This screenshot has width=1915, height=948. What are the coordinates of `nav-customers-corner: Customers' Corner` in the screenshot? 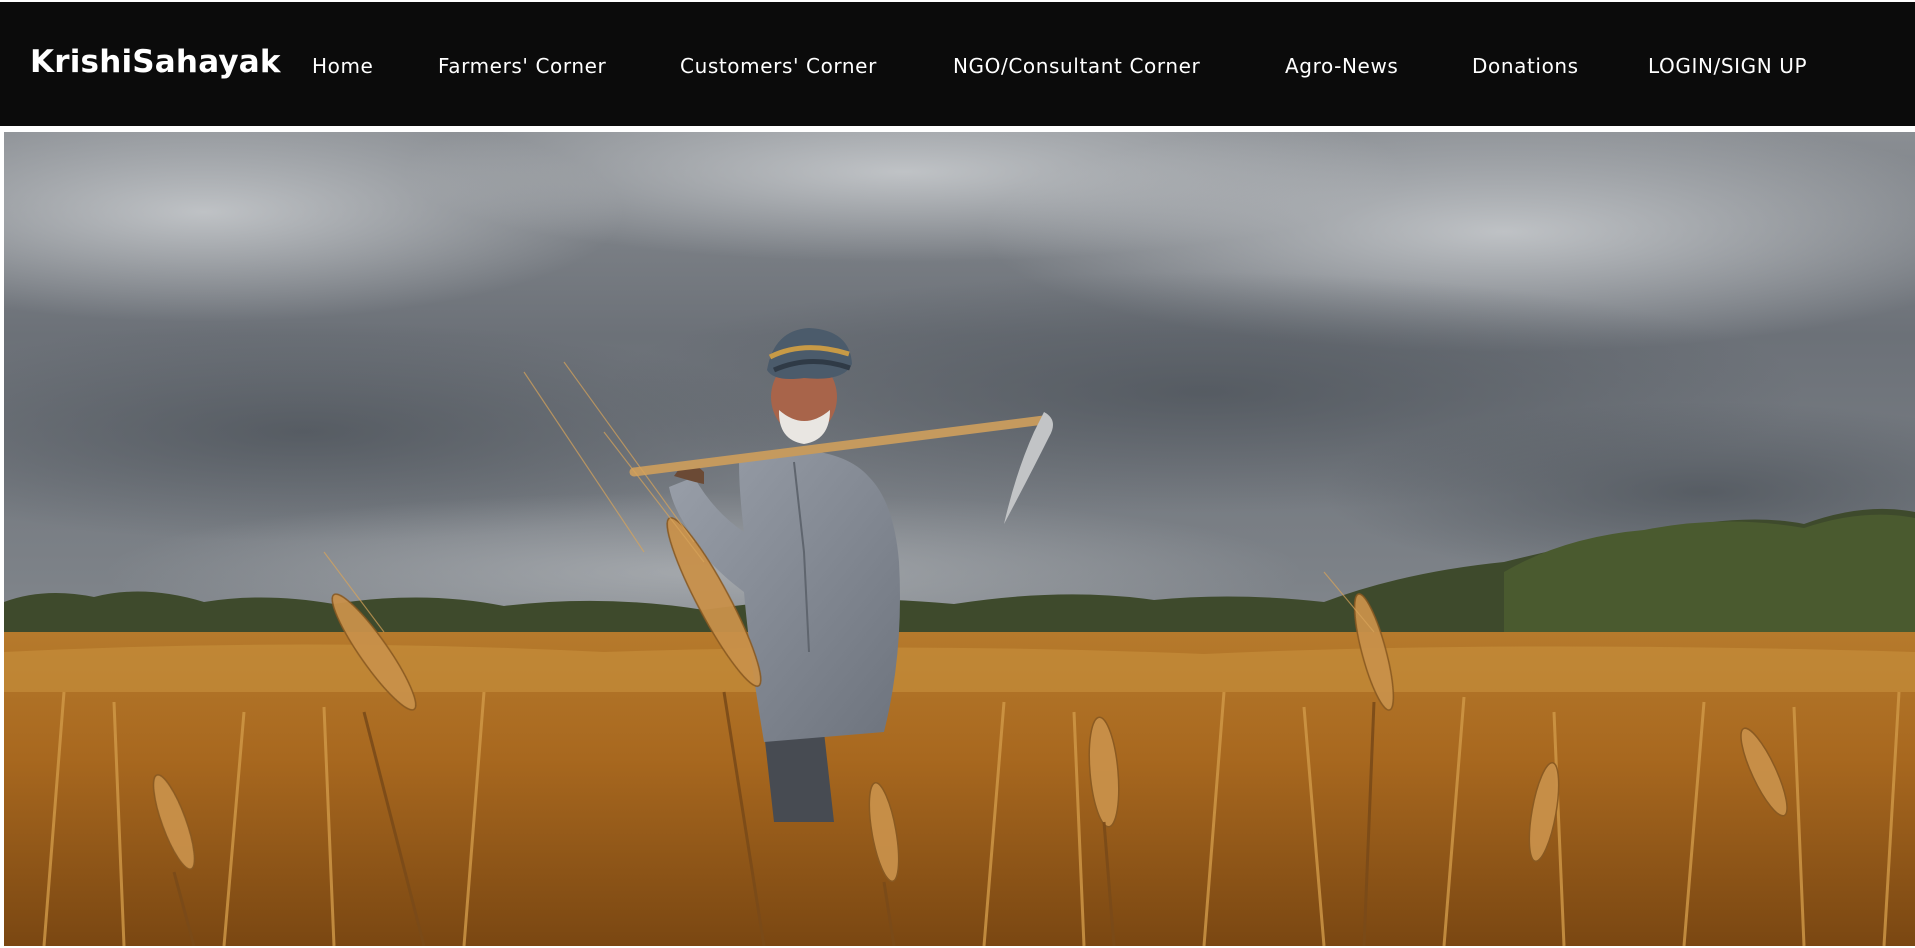 It's located at (778, 66).